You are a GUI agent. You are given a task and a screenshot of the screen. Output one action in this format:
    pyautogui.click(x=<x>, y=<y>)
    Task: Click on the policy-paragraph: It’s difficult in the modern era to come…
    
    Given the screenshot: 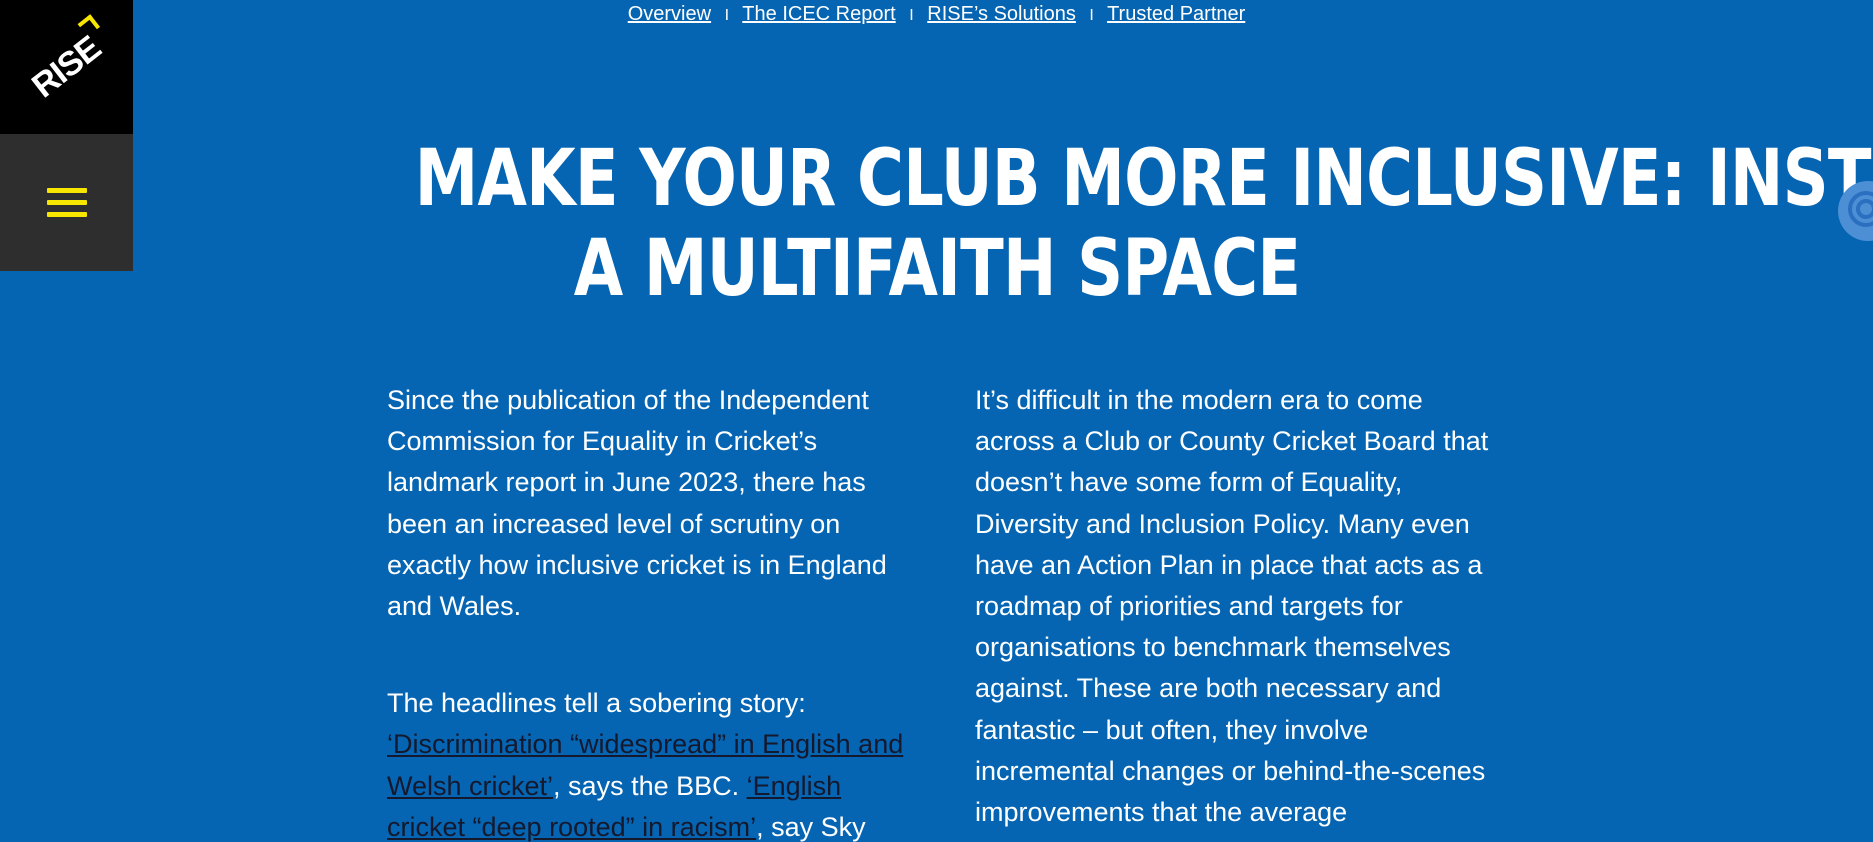 What is the action you would take?
    pyautogui.click(x=1232, y=606)
    